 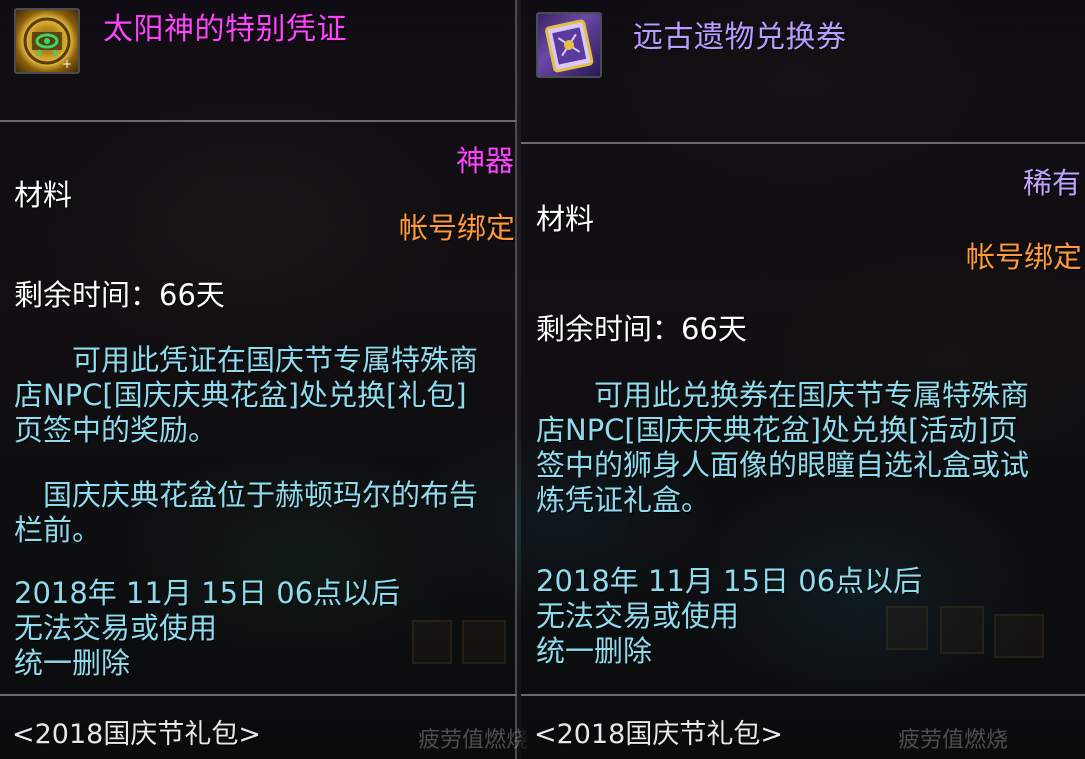 I want to click on expiry-restriction-right: 无法交易或使用, so click(x=638, y=616).